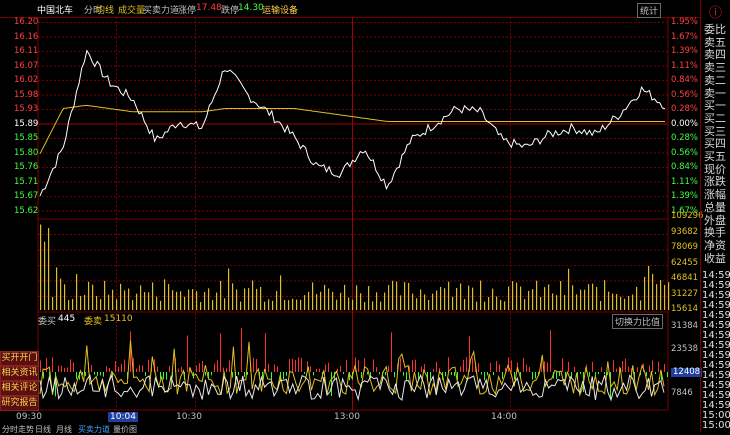 This screenshot has height=435, width=730. I want to click on price-tick-label: 15.71, so click(26, 181).